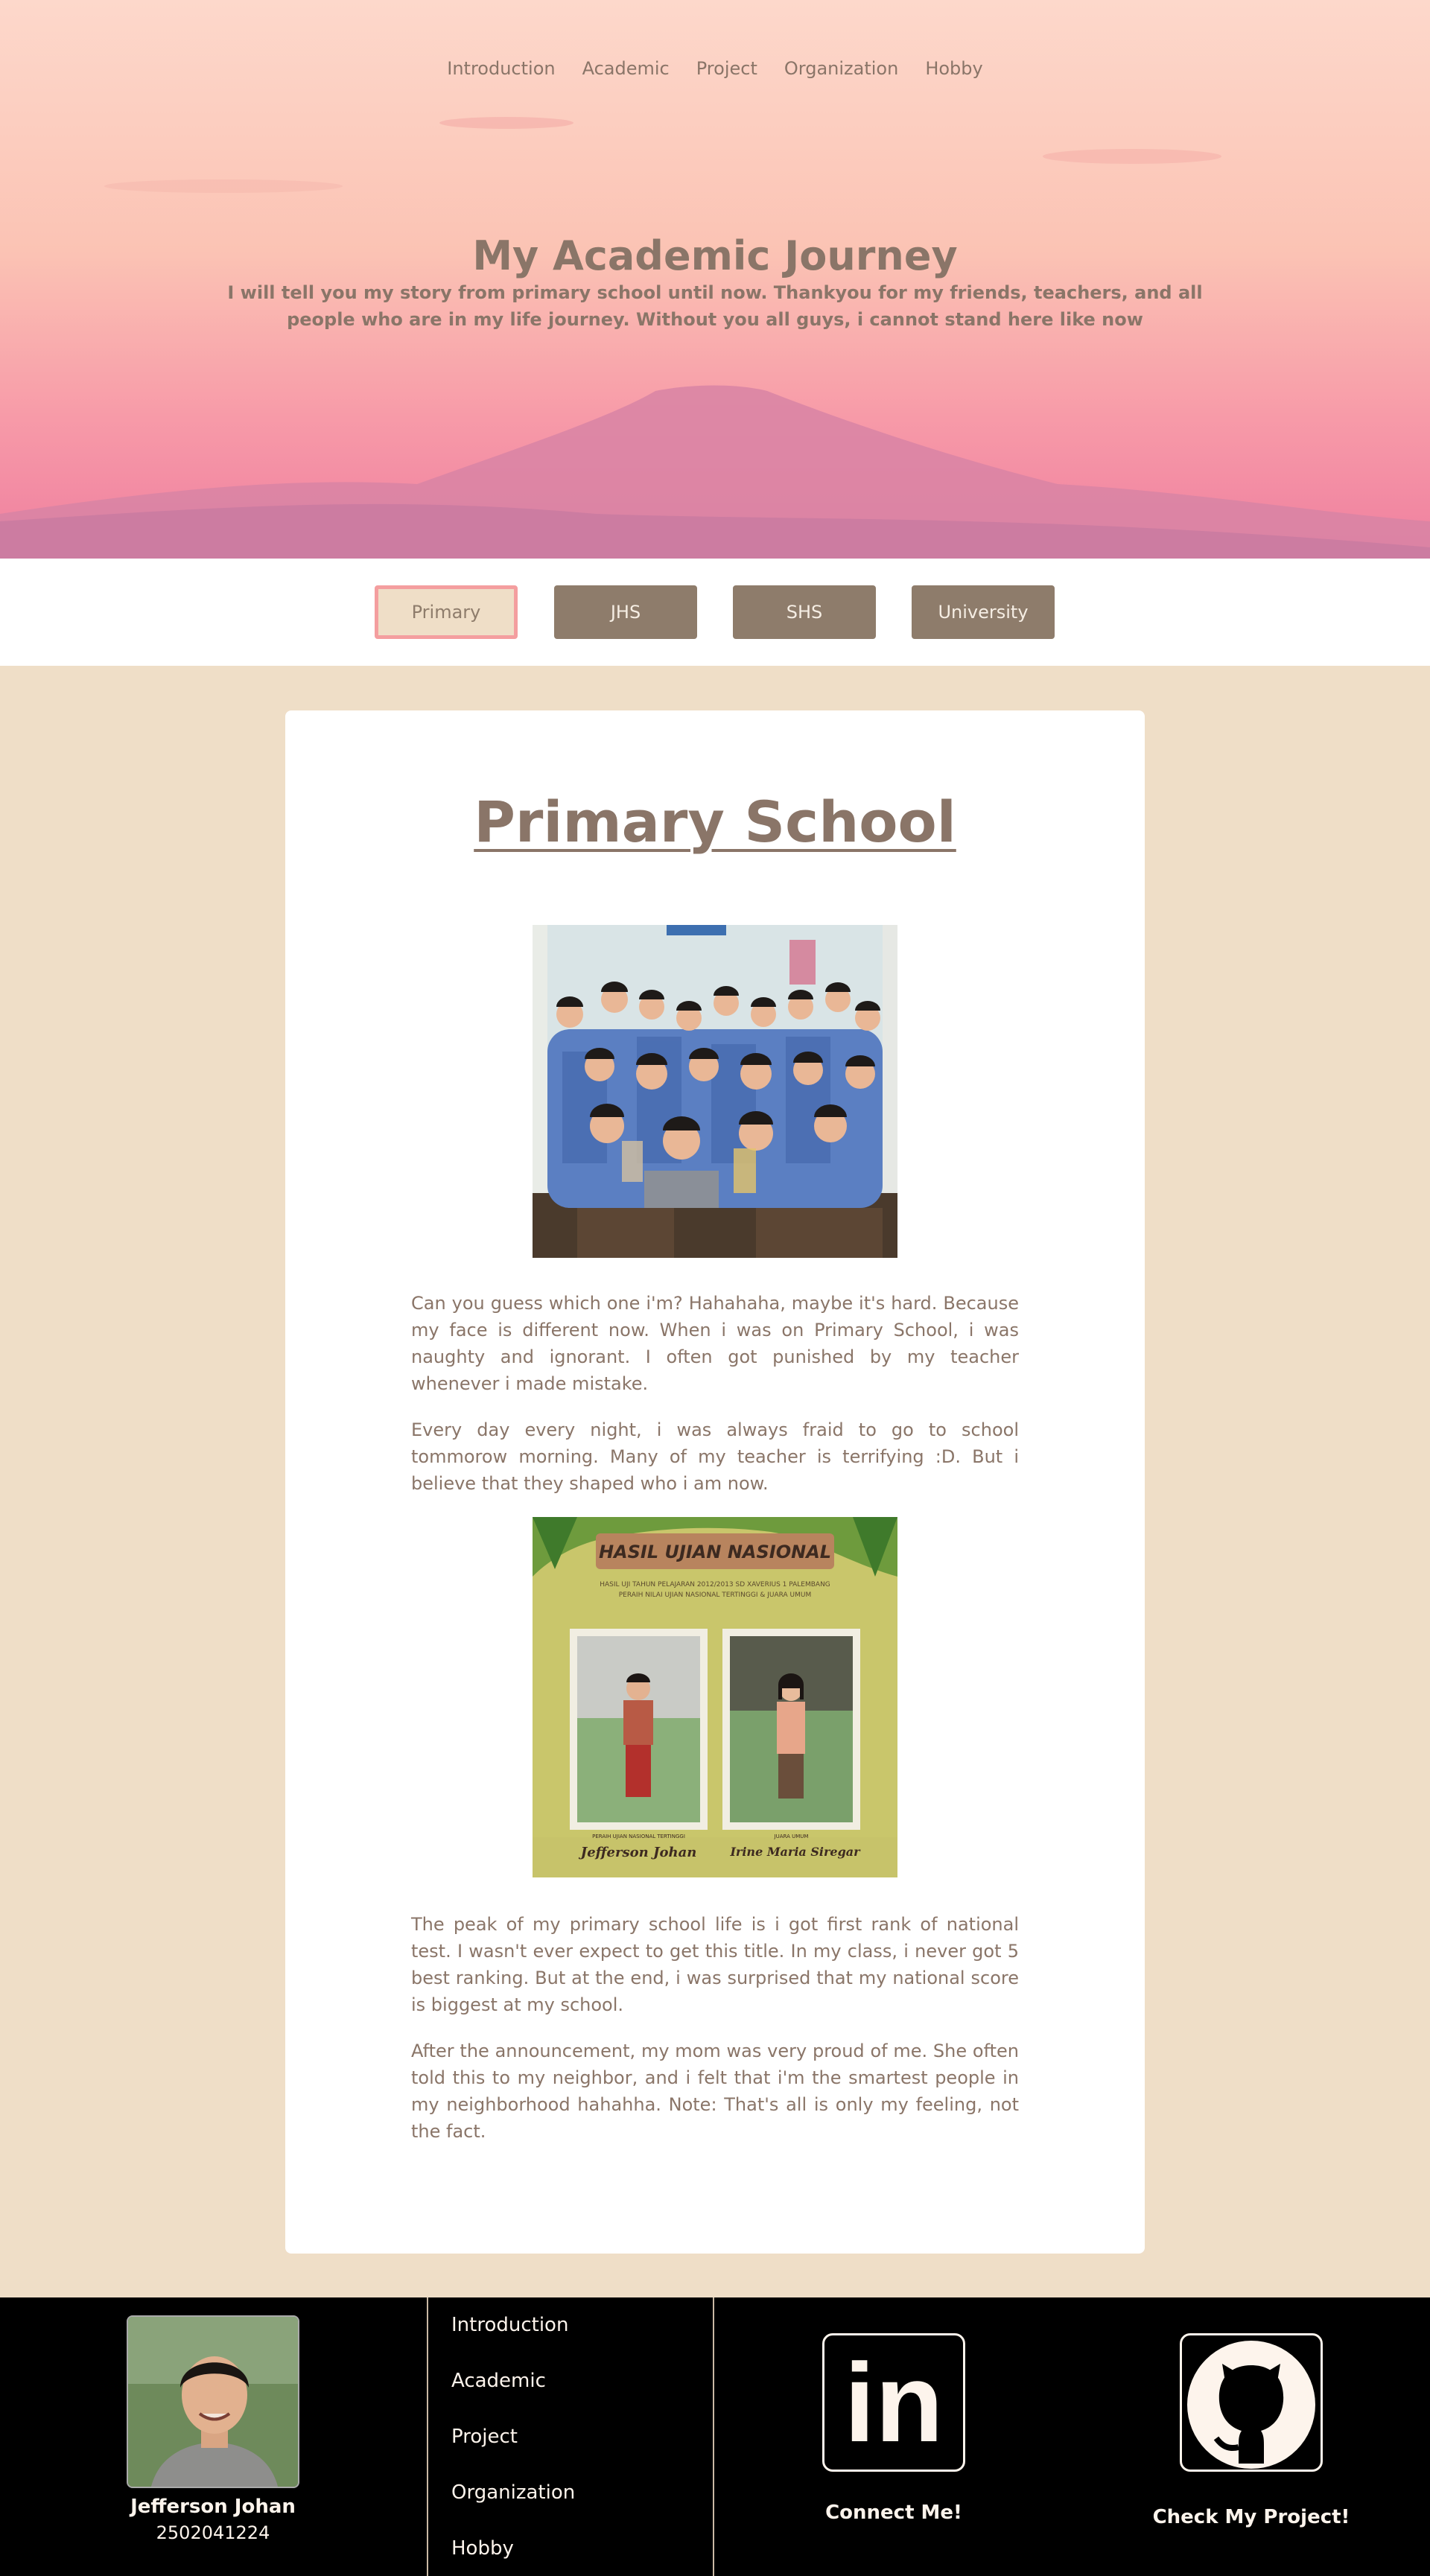 The image size is (1430, 2576). What do you see at coordinates (513, 2453) in the screenshot?
I see `footer-link-project: Project` at bounding box center [513, 2453].